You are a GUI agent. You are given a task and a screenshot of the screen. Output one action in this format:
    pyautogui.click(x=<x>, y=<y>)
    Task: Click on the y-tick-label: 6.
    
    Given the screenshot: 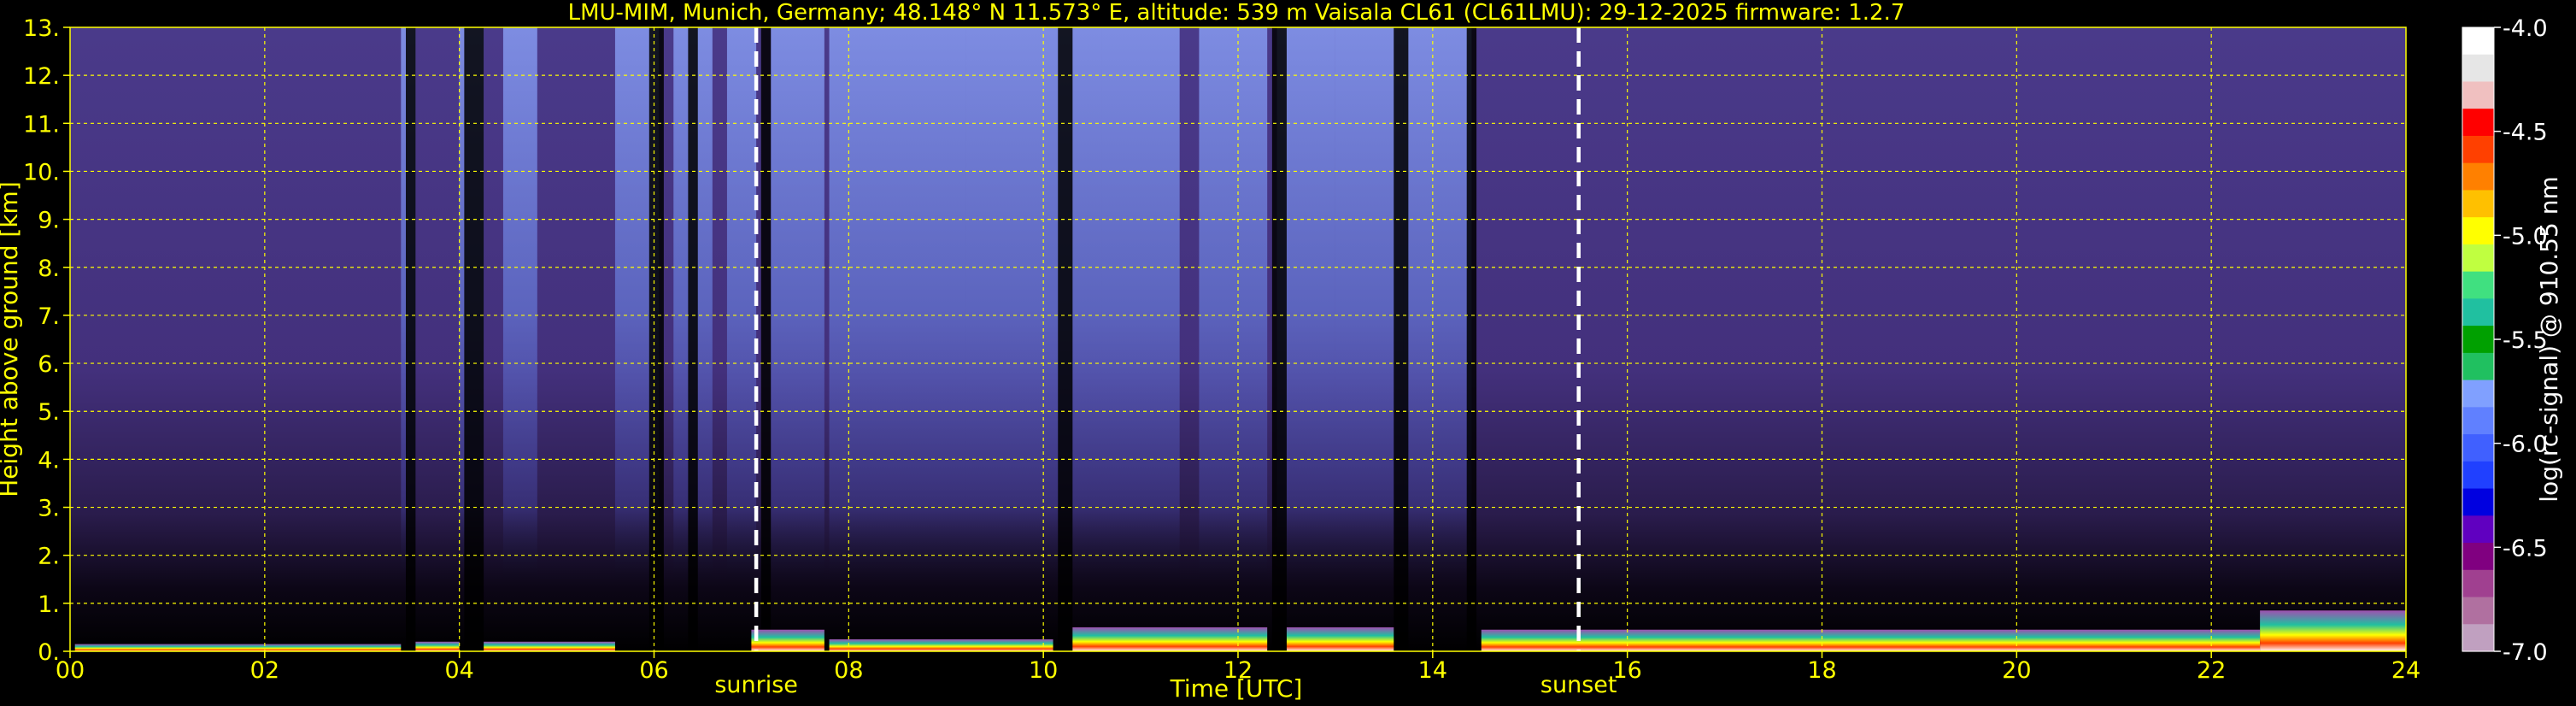 What is the action you would take?
    pyautogui.click(x=49, y=364)
    